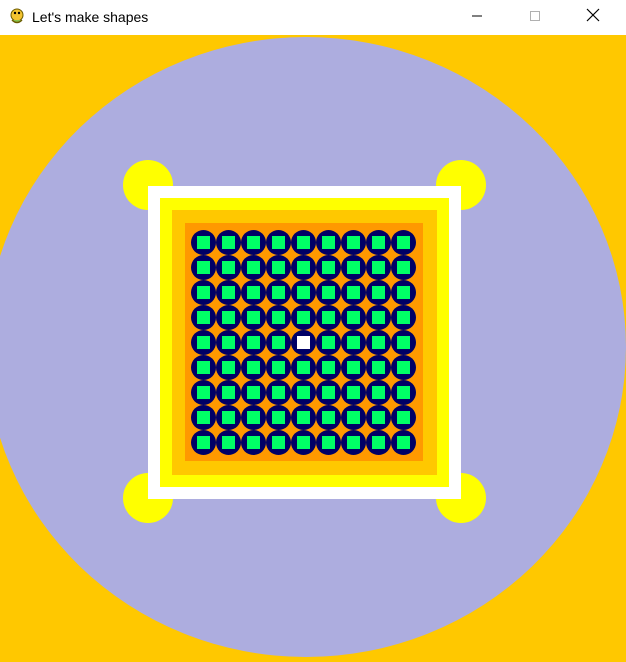 The image size is (626, 662). I want to click on white-square, so click(303, 342).